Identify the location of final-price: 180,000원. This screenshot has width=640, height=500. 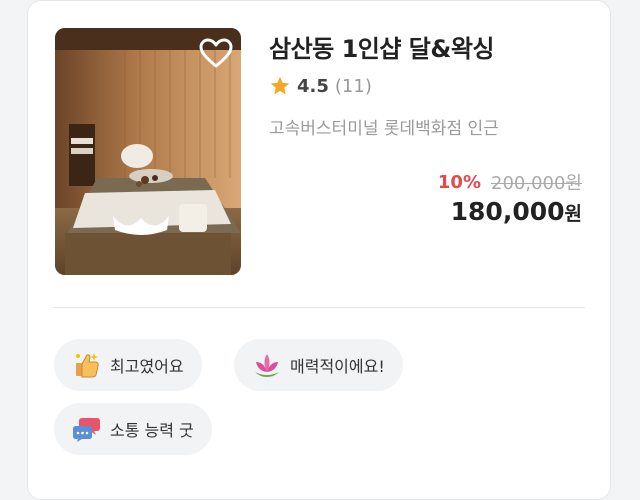
(516, 211).